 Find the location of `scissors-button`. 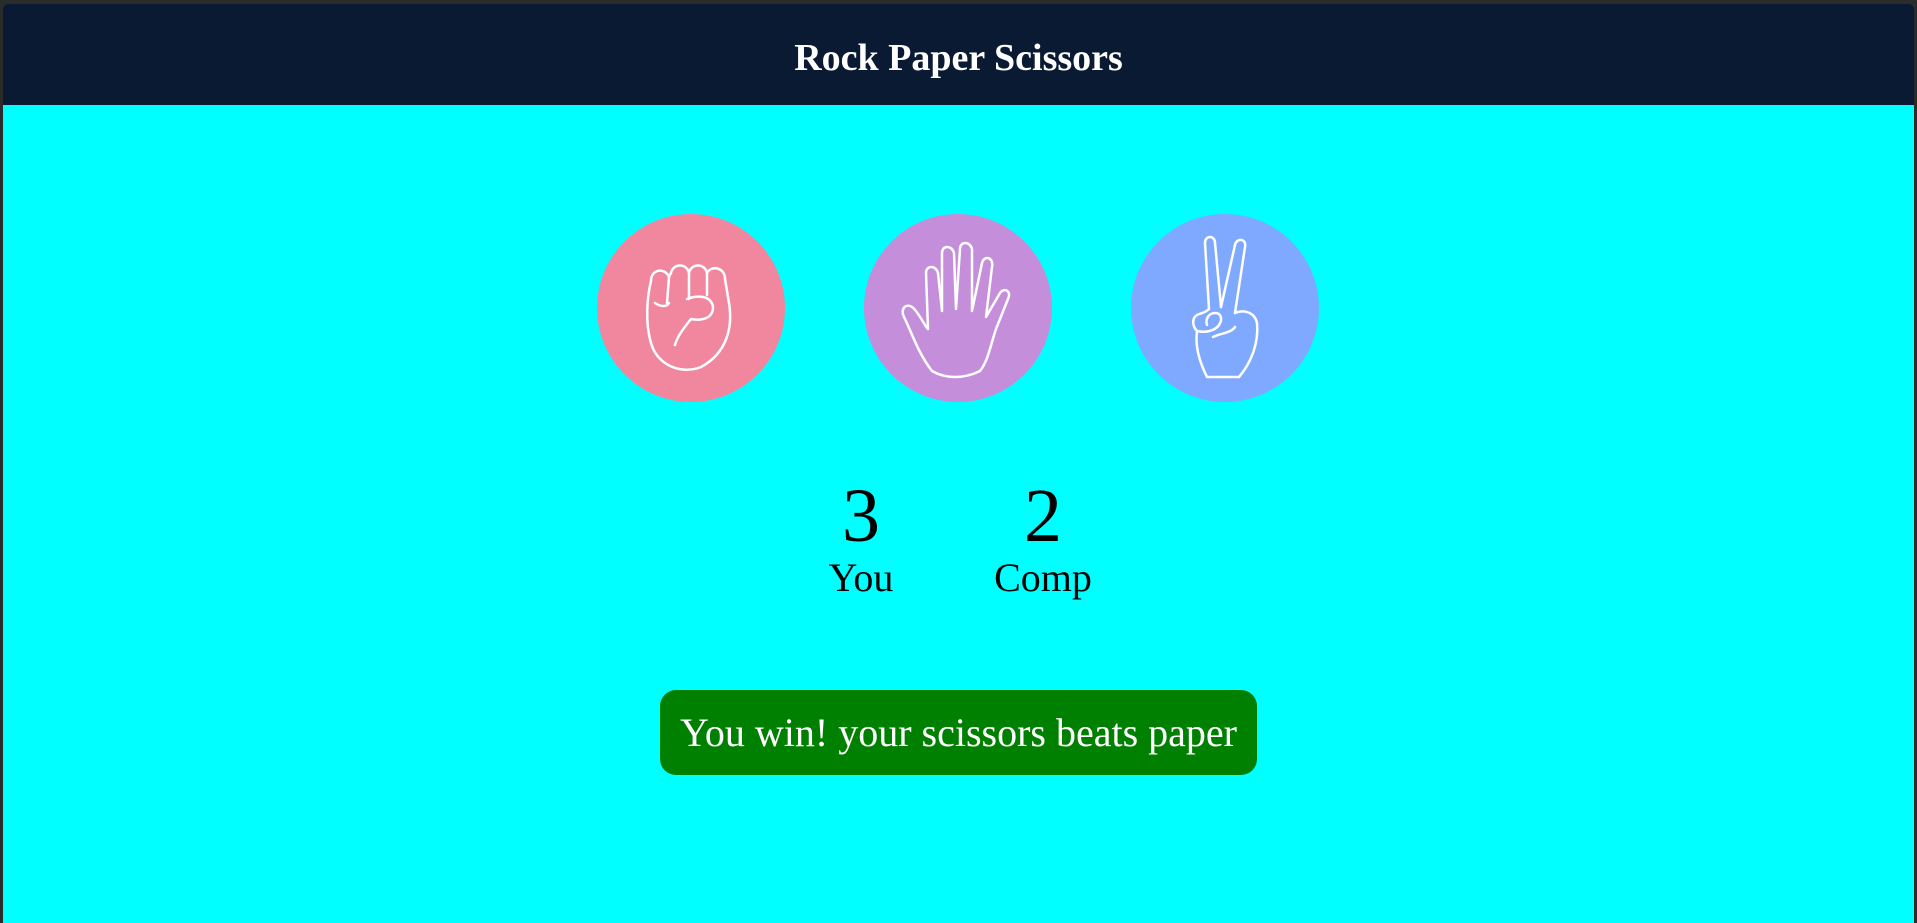

scissors-button is located at coordinates (1225, 308).